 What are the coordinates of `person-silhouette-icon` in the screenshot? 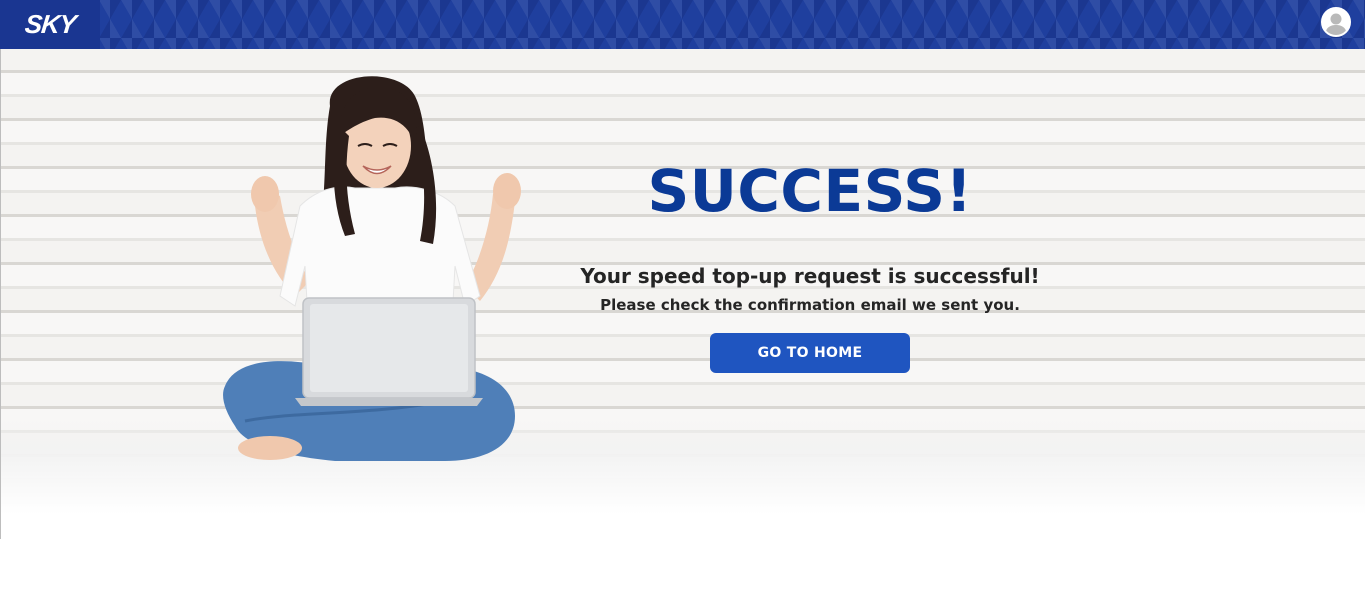 It's located at (1336, 22).